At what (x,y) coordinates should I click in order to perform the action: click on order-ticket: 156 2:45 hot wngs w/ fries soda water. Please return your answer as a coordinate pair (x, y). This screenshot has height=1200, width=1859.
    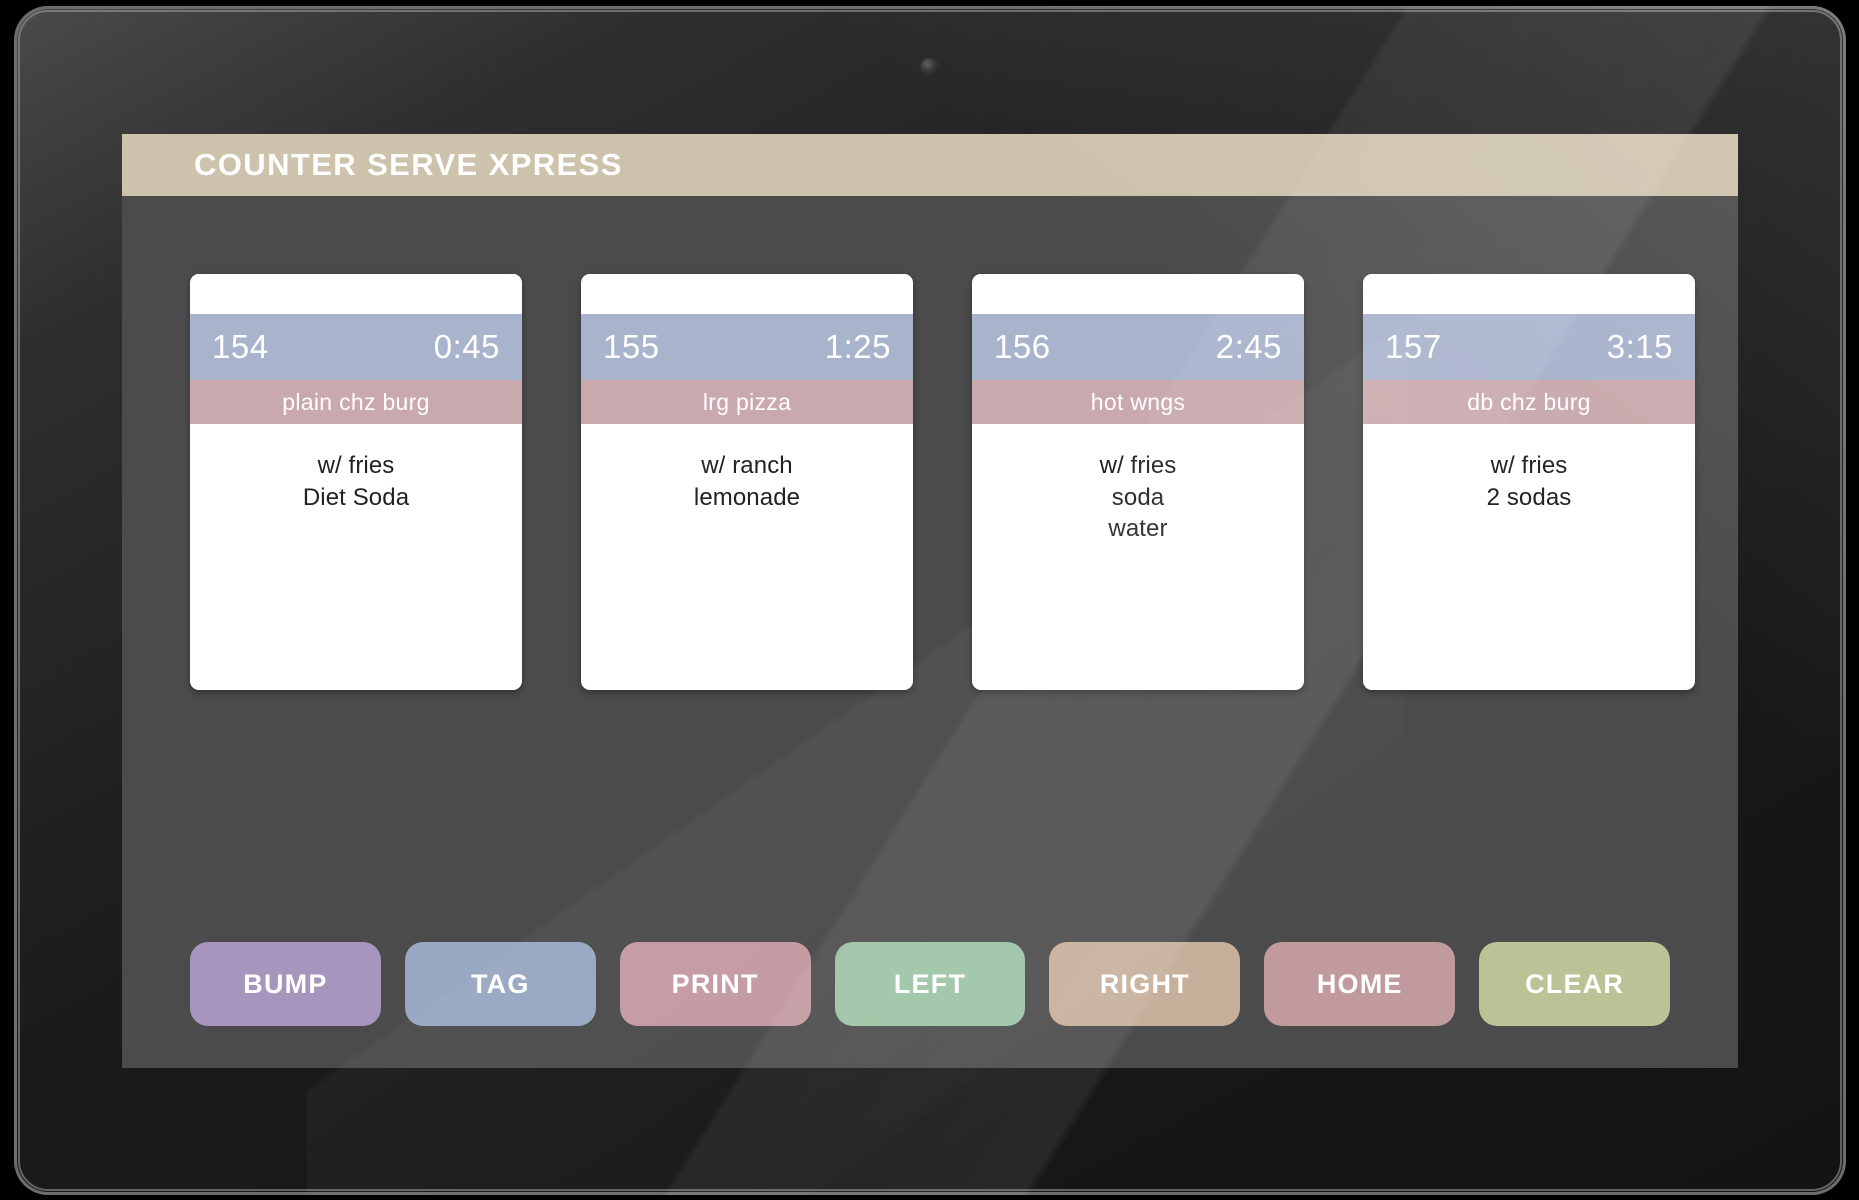
    Looking at the image, I should click on (1138, 482).